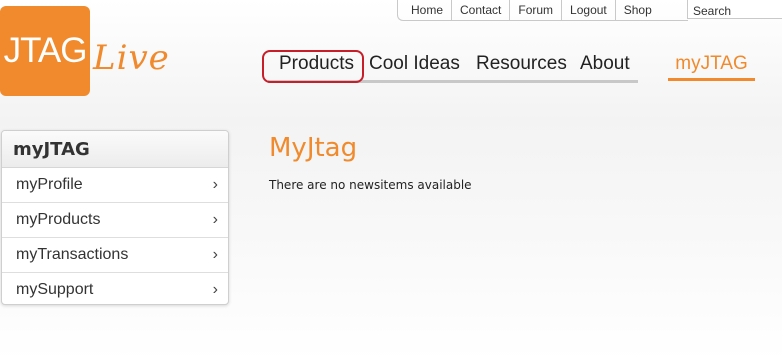 Image resolution: width=782 pixels, height=361 pixels. I want to click on sidebar-item-label: myProfile, so click(49, 184).